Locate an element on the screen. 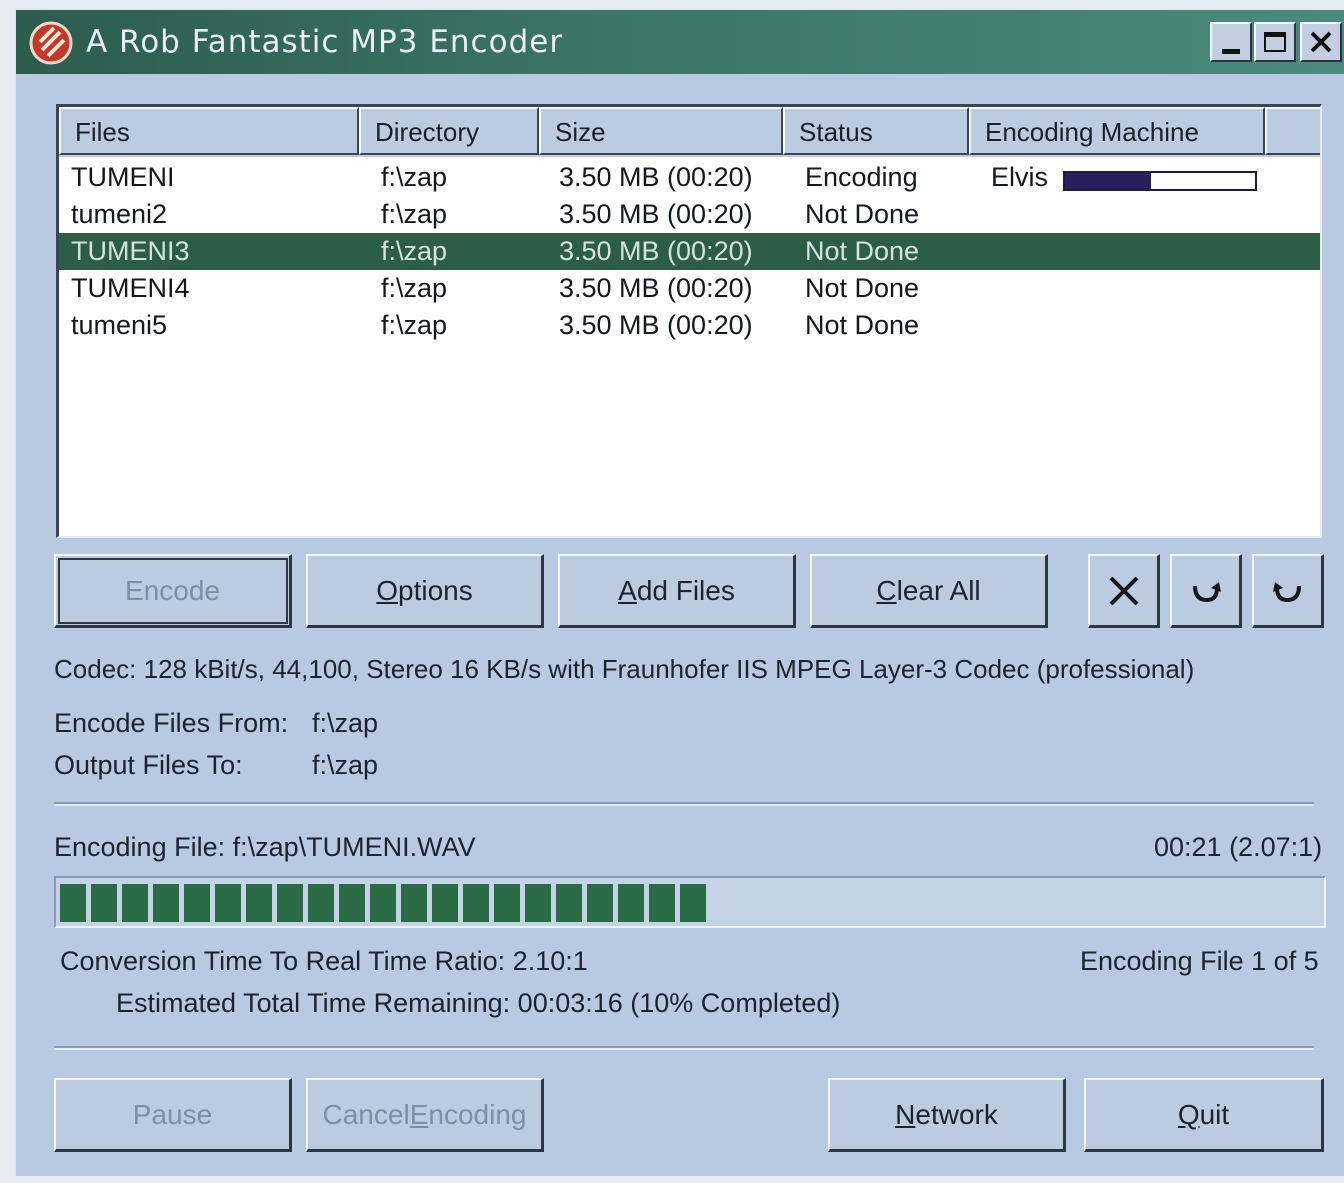  table-row: TUMENI4 f:\zap 3.50 MB (00:20) Not Done is located at coordinates (689, 288).